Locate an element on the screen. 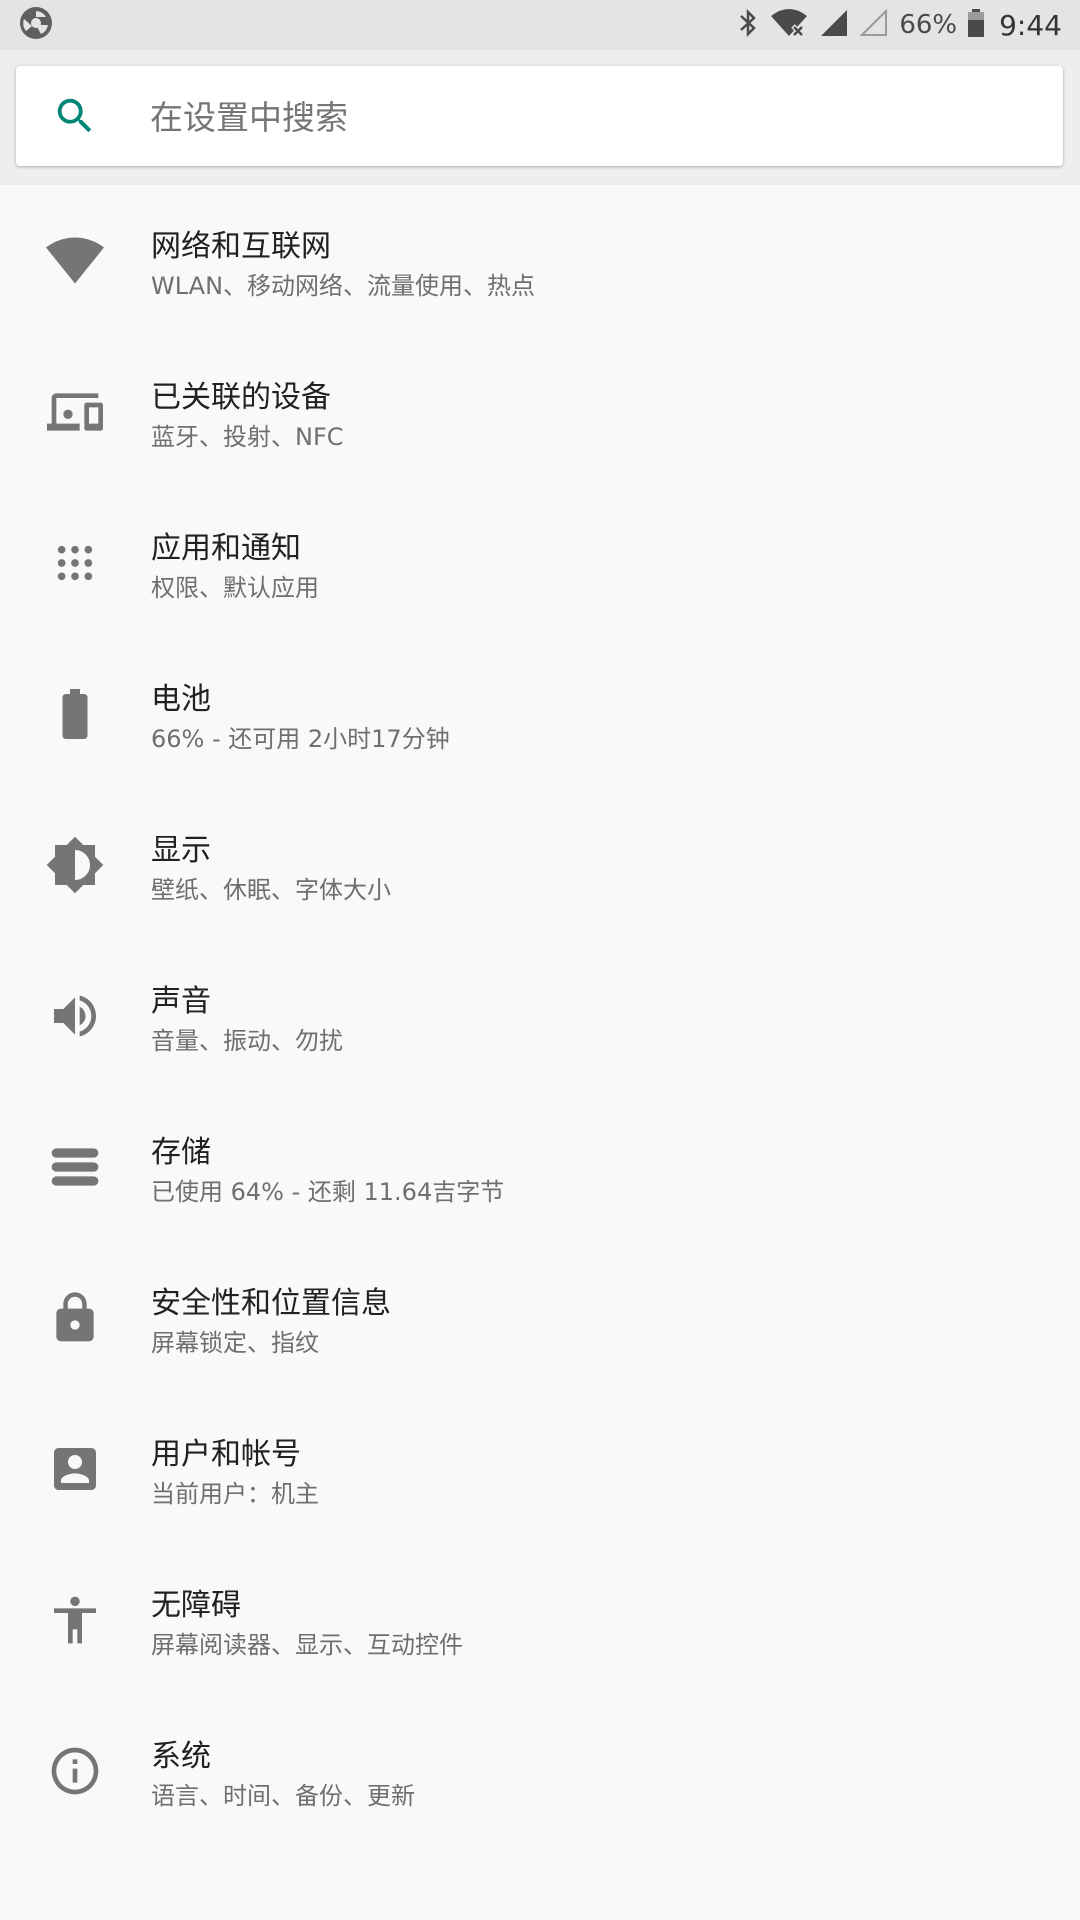 This screenshot has width=1080, height=1920. settings-item-subtitle: 权限、默认应用 is located at coordinates (235, 588).